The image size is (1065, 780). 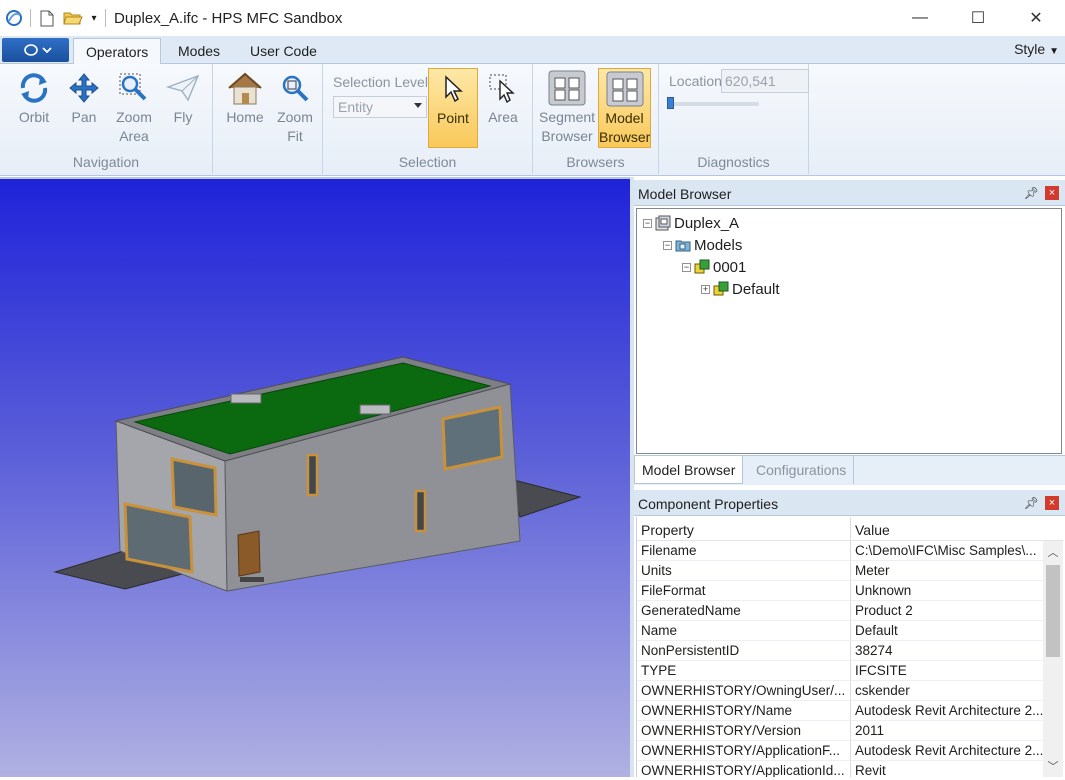 What do you see at coordinates (453, 118) in the screenshot?
I see `point-label: Point` at bounding box center [453, 118].